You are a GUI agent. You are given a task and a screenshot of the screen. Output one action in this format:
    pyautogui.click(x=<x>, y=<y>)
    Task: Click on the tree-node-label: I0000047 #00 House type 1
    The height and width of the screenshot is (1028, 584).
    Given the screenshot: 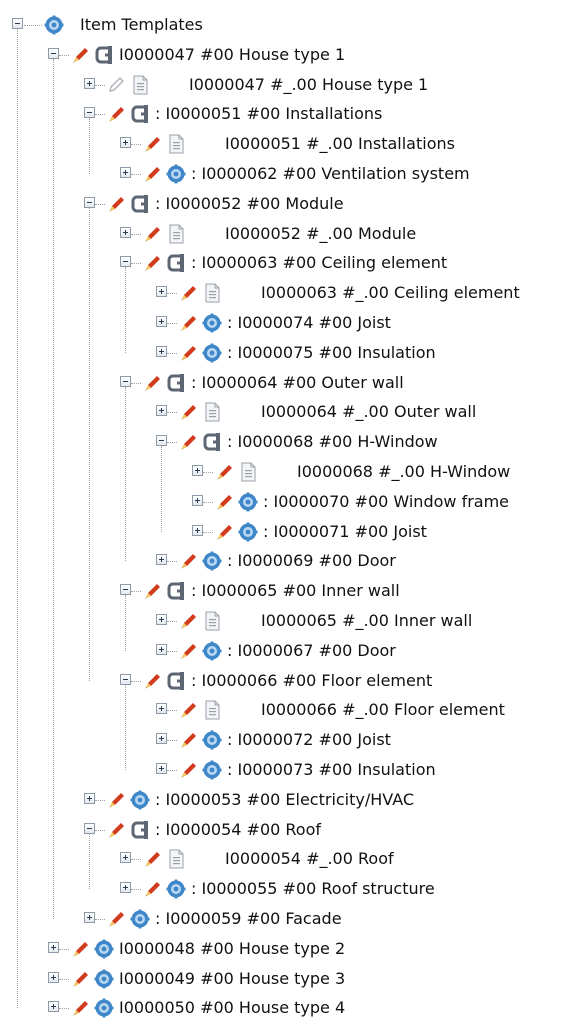 What is the action you would take?
    pyautogui.click(x=232, y=55)
    